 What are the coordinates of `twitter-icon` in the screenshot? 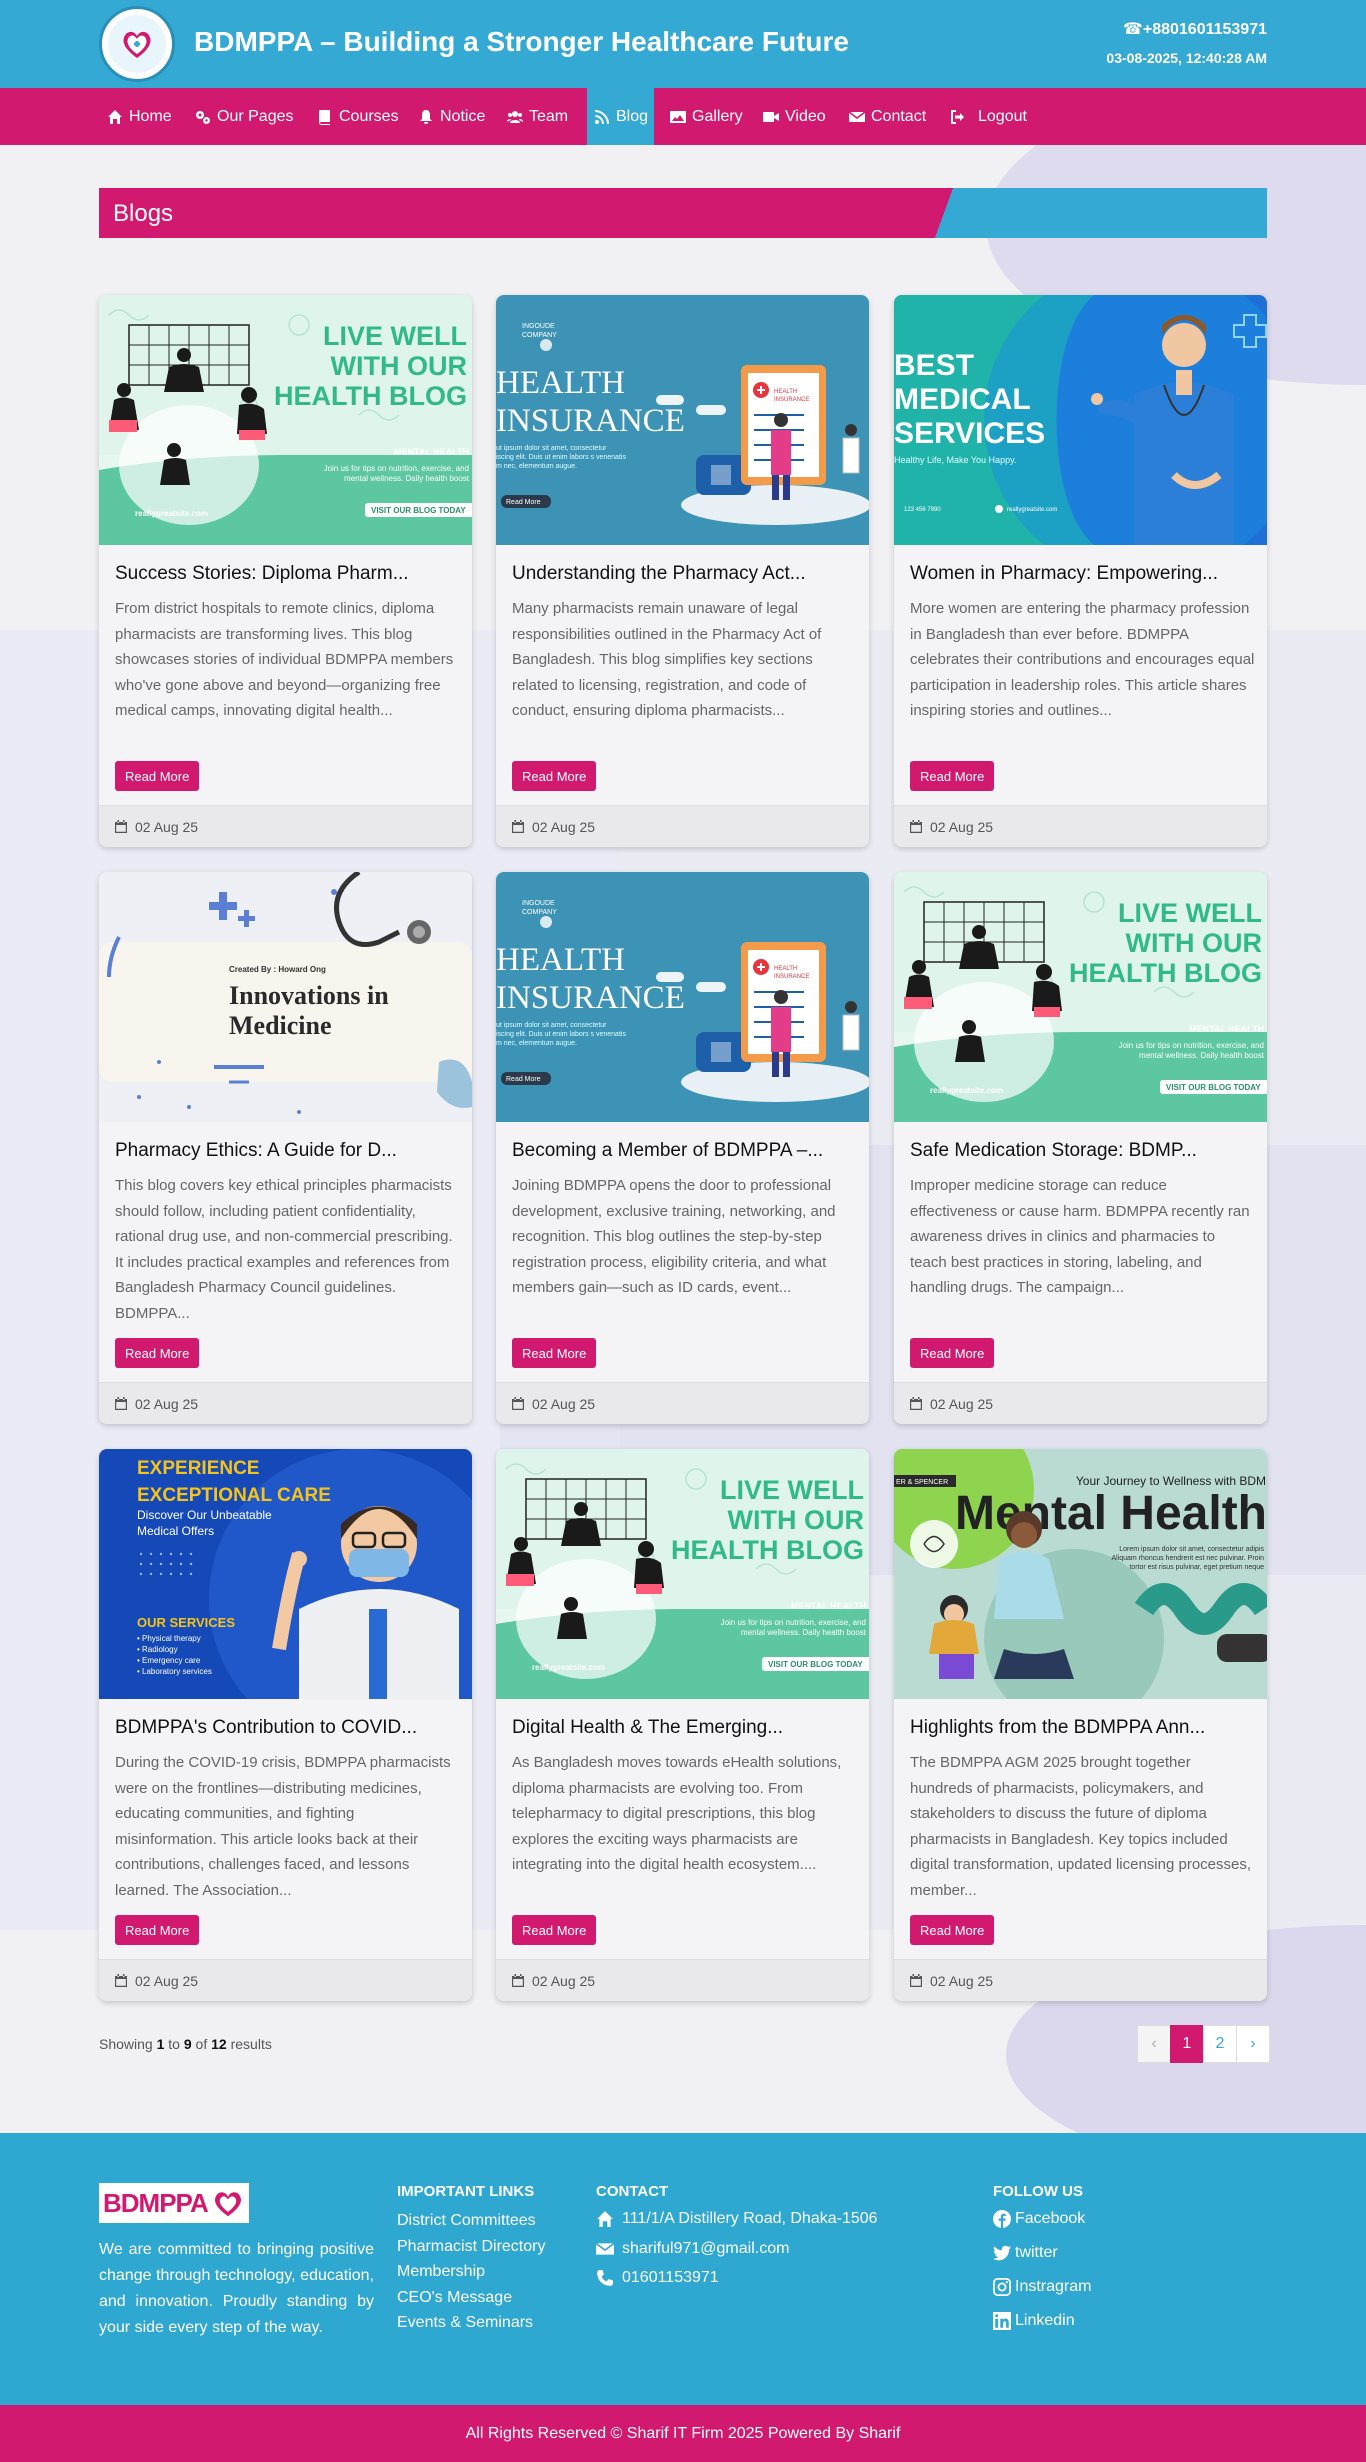 It's located at (1002, 2253).